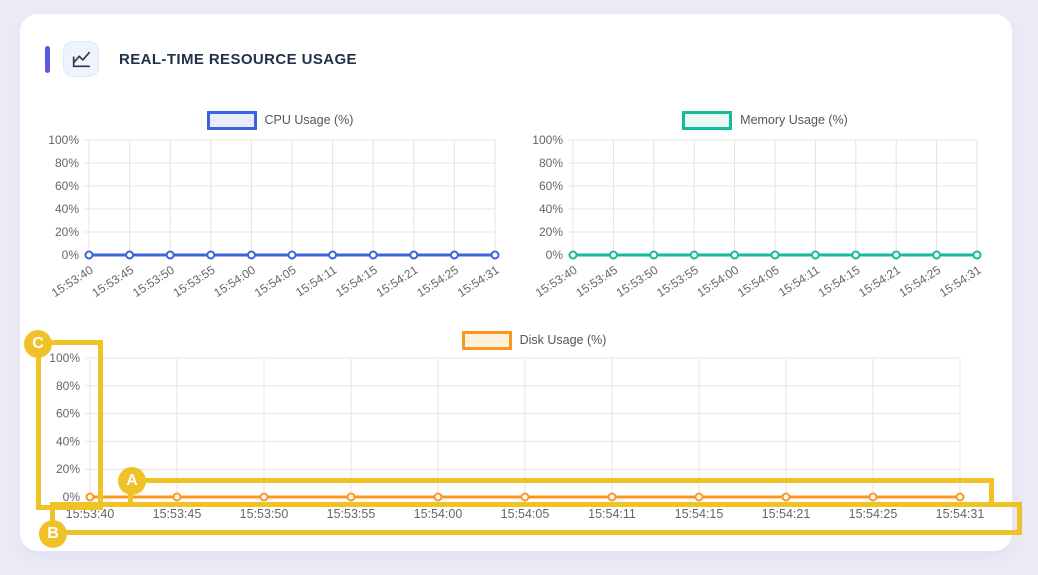 Image resolution: width=1038 pixels, height=575 pixels. I want to click on disk-legend: Disk Usage (%), so click(534, 340).